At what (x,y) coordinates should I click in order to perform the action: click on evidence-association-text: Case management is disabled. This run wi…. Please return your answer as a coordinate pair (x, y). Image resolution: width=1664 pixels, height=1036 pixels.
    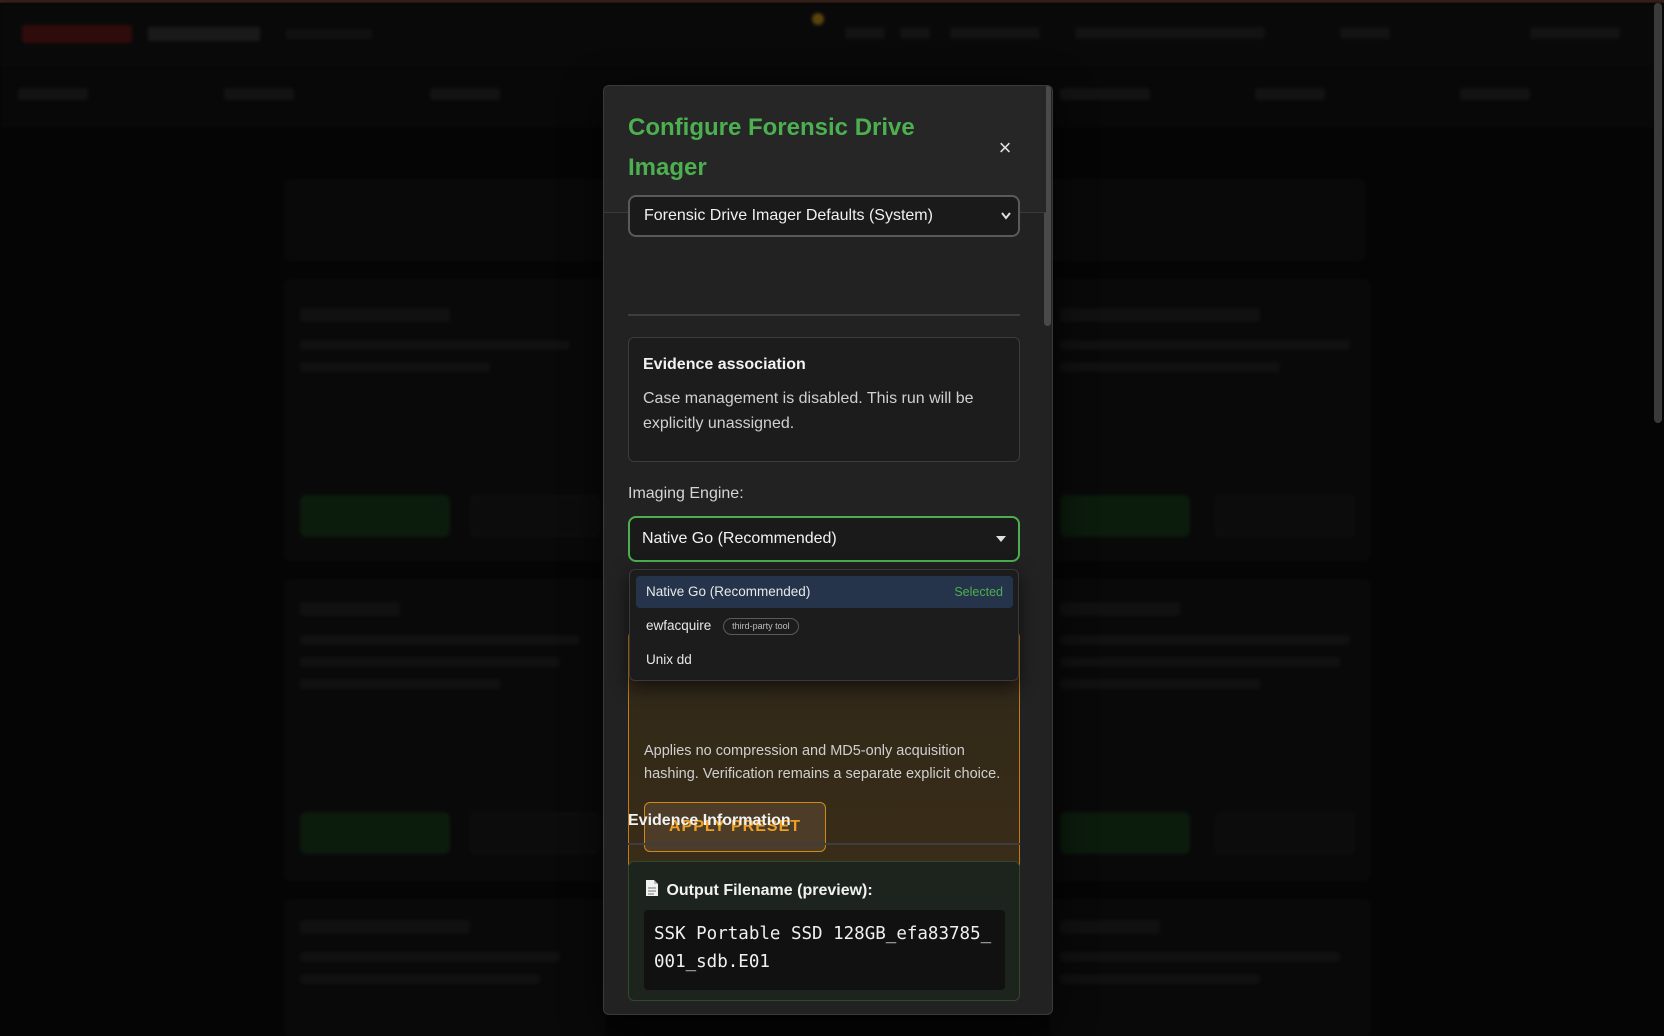
    Looking at the image, I should click on (808, 411).